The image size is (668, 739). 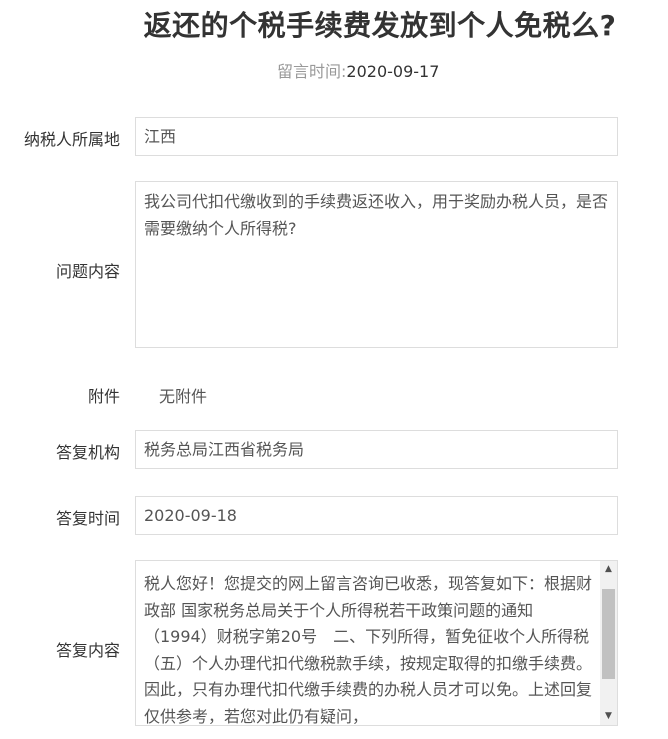 I want to click on reply-time-field: 2020-09-18, so click(x=376, y=515).